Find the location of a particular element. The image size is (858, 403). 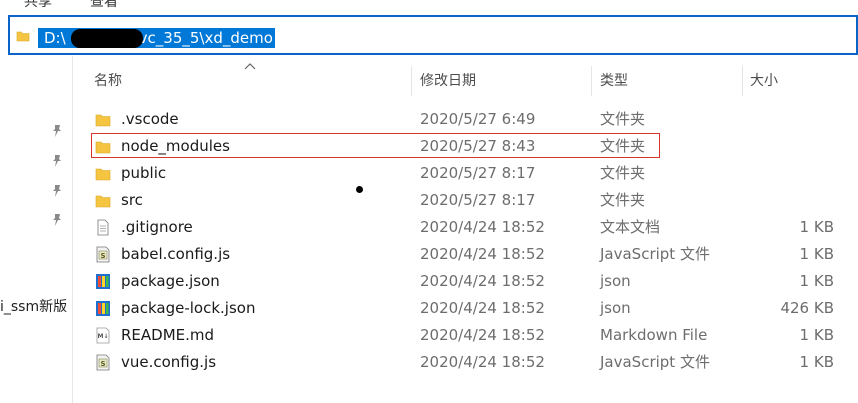

markdown-file-icon: M↓ is located at coordinates (103, 335).